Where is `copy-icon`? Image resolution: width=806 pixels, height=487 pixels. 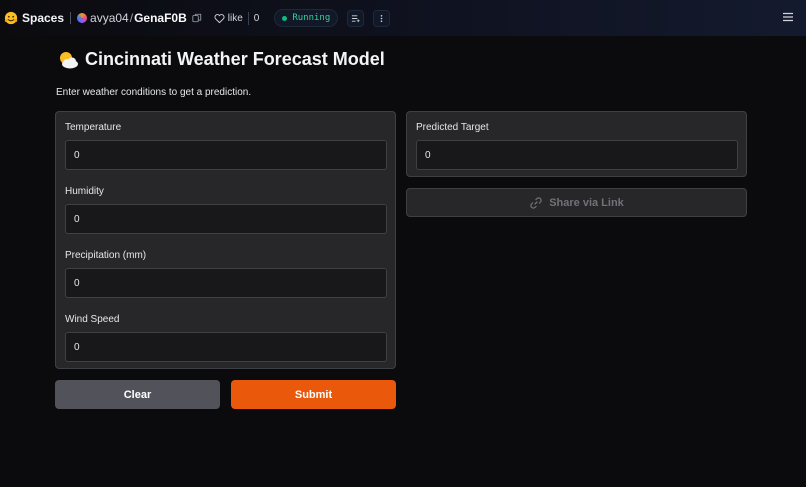
copy-icon is located at coordinates (197, 18).